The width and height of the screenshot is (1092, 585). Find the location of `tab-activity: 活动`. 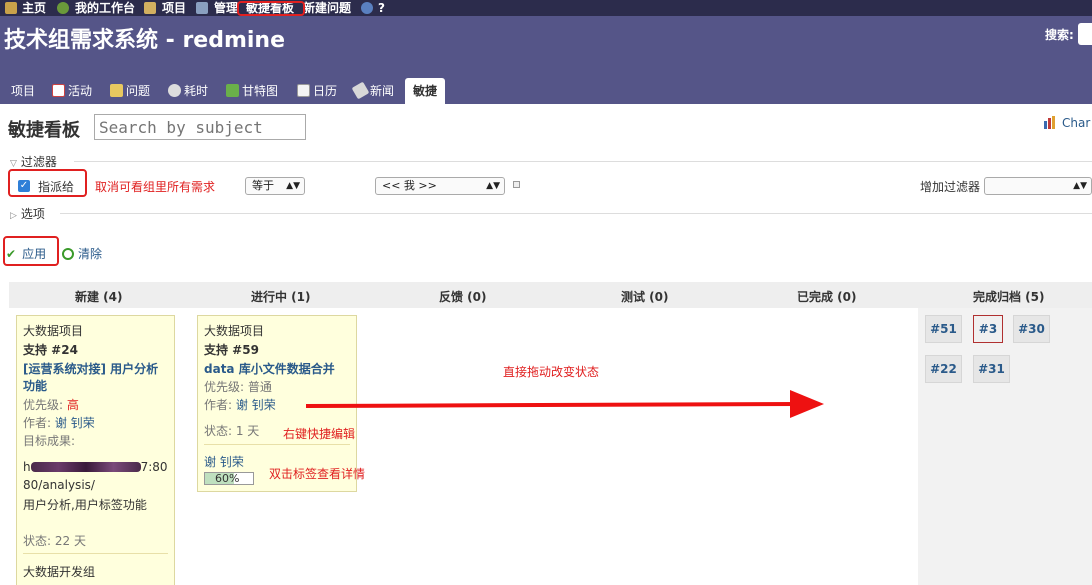

tab-activity: 活动 is located at coordinates (72, 91).